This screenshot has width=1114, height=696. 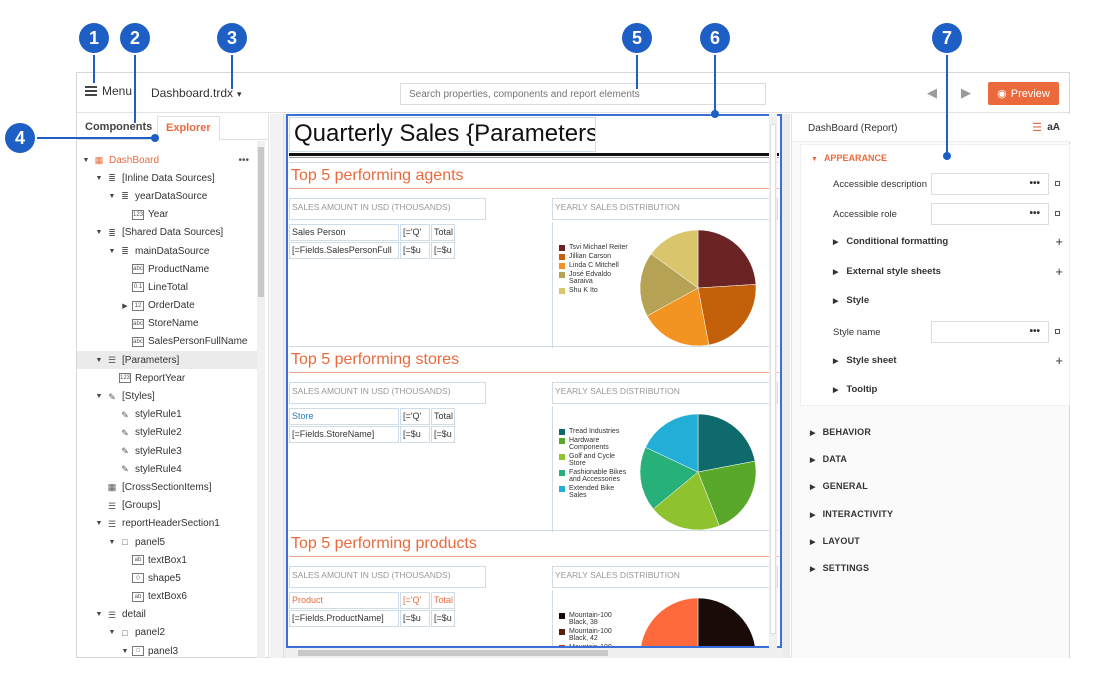 What do you see at coordinates (167, 287) in the screenshot?
I see `tree-item: 0.1 LineTotal` at bounding box center [167, 287].